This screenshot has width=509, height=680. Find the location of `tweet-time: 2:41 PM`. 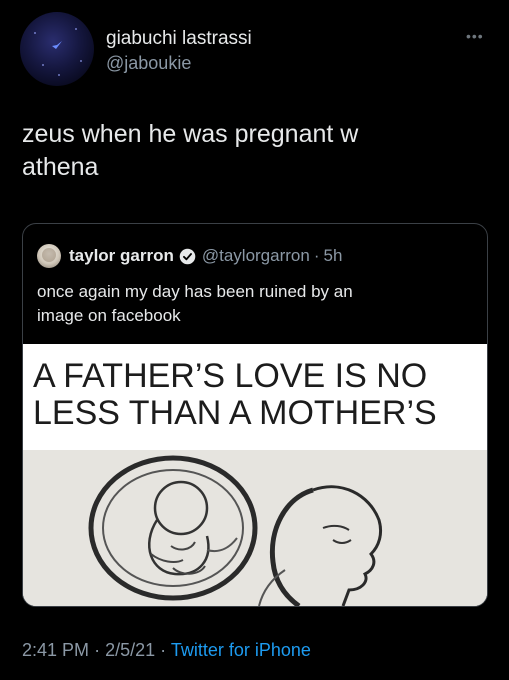

tweet-time: 2:41 PM is located at coordinates (56, 650).